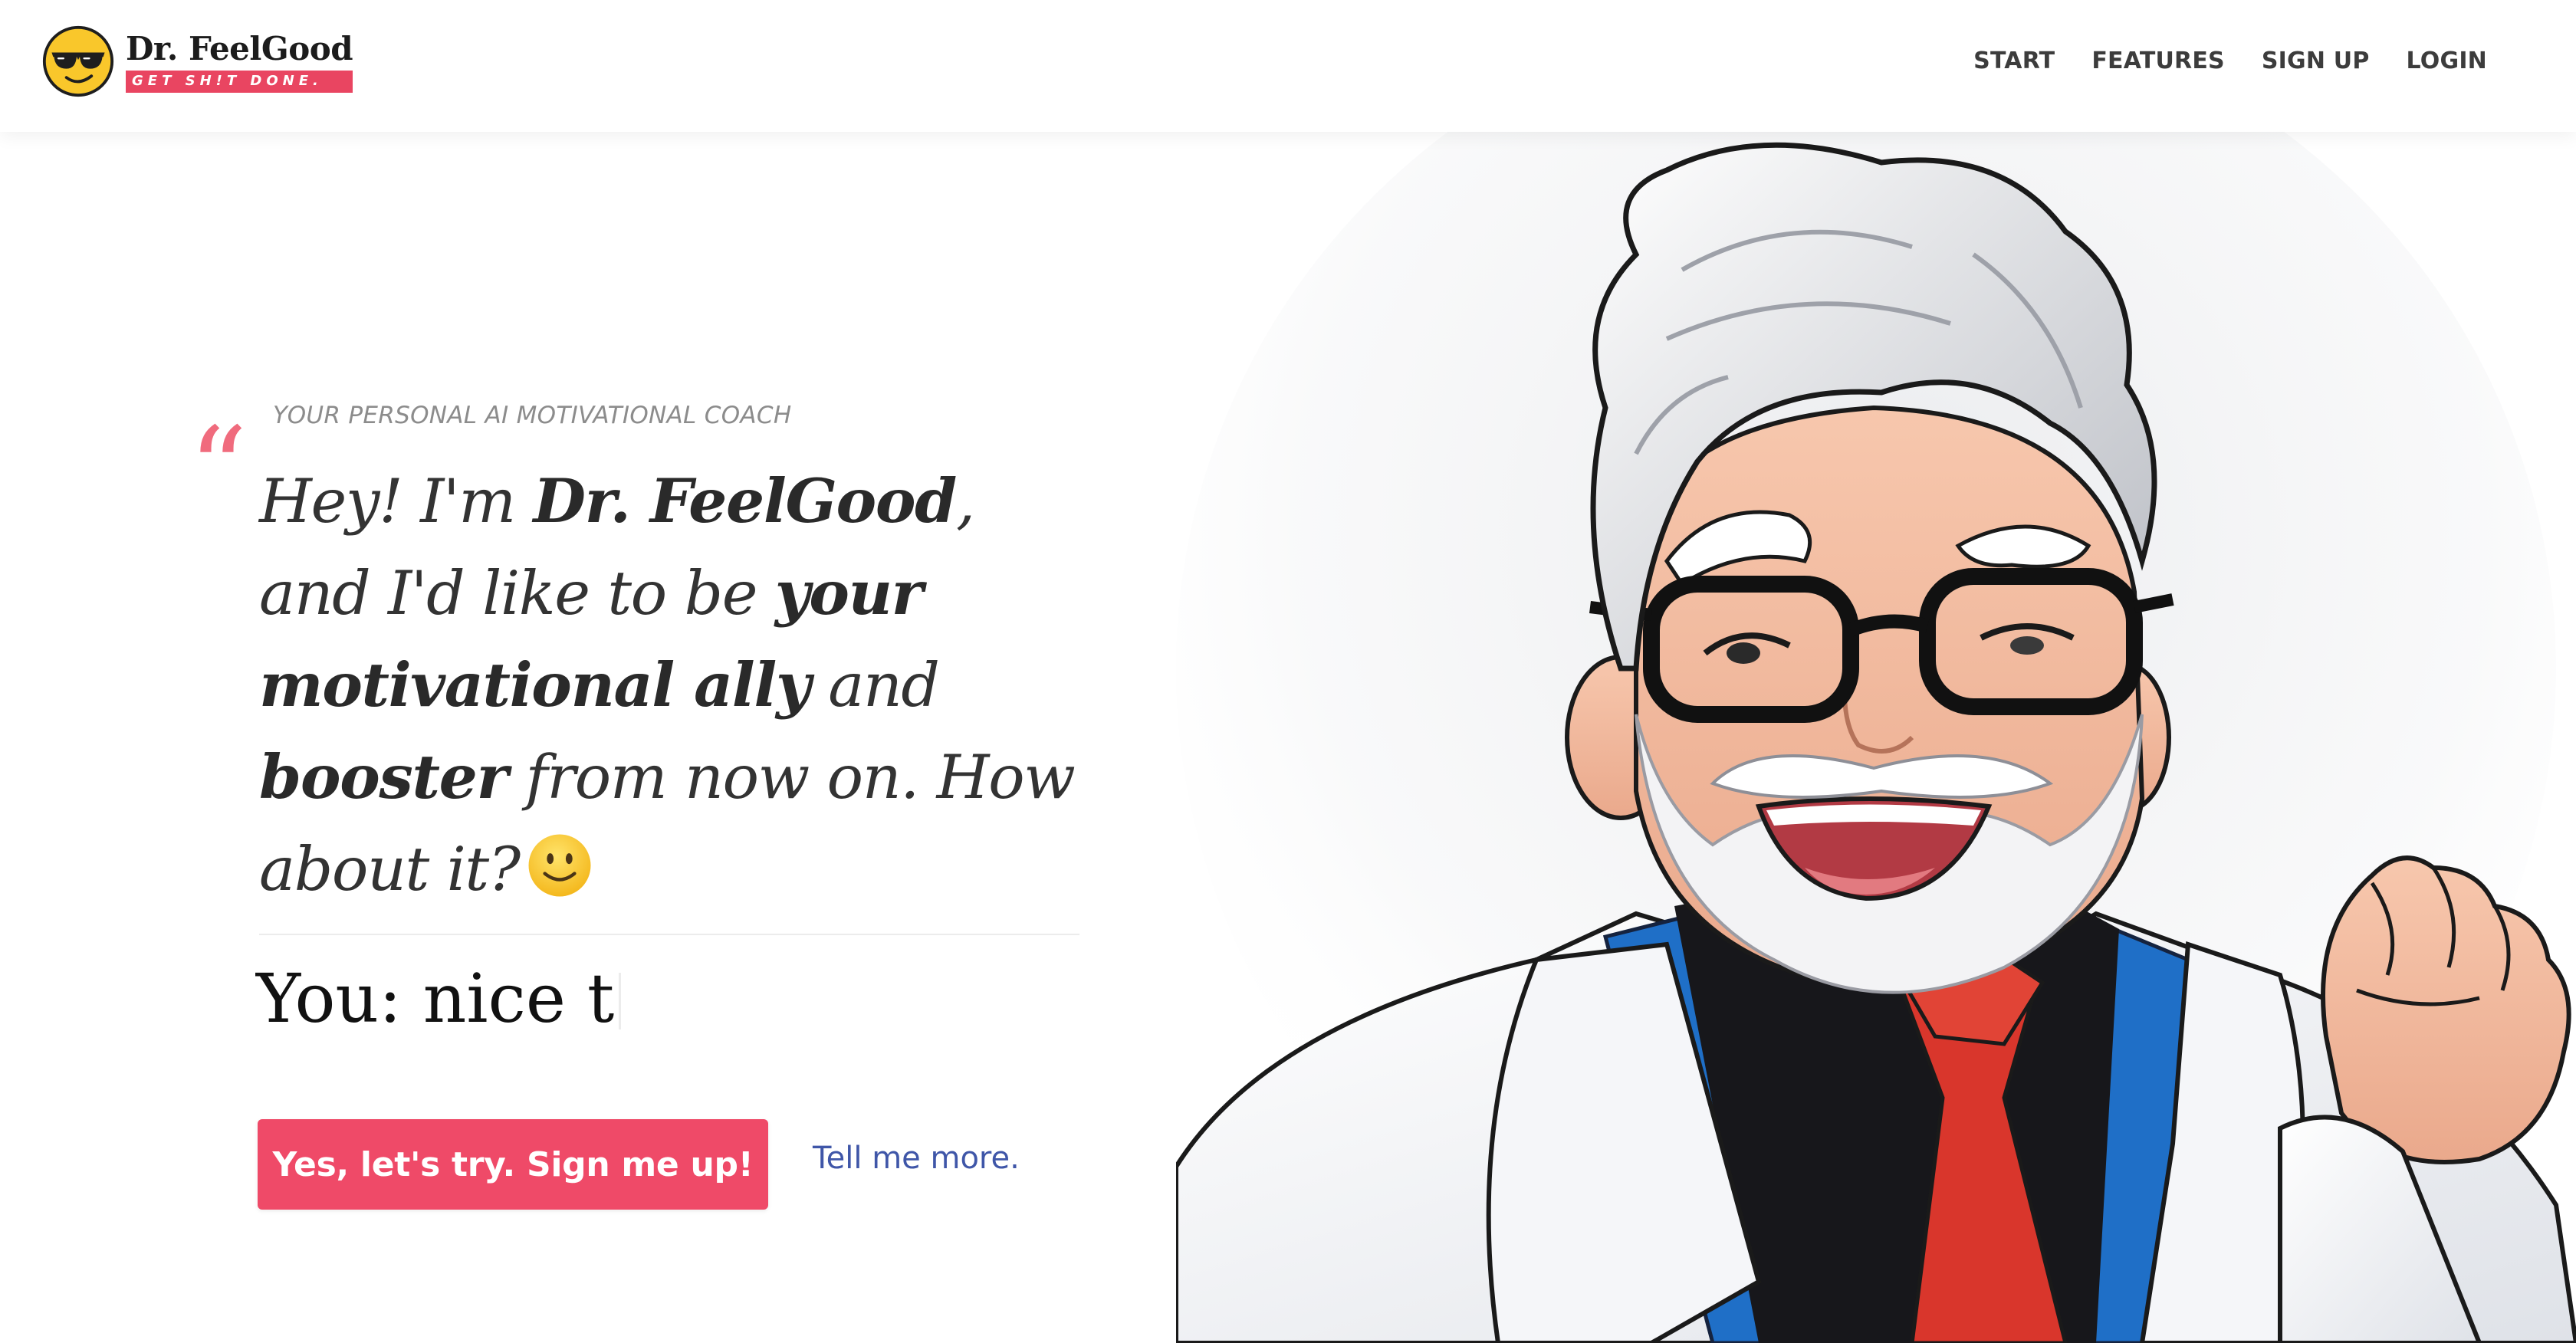  I want to click on user-reply: You: nice t, so click(439, 999).